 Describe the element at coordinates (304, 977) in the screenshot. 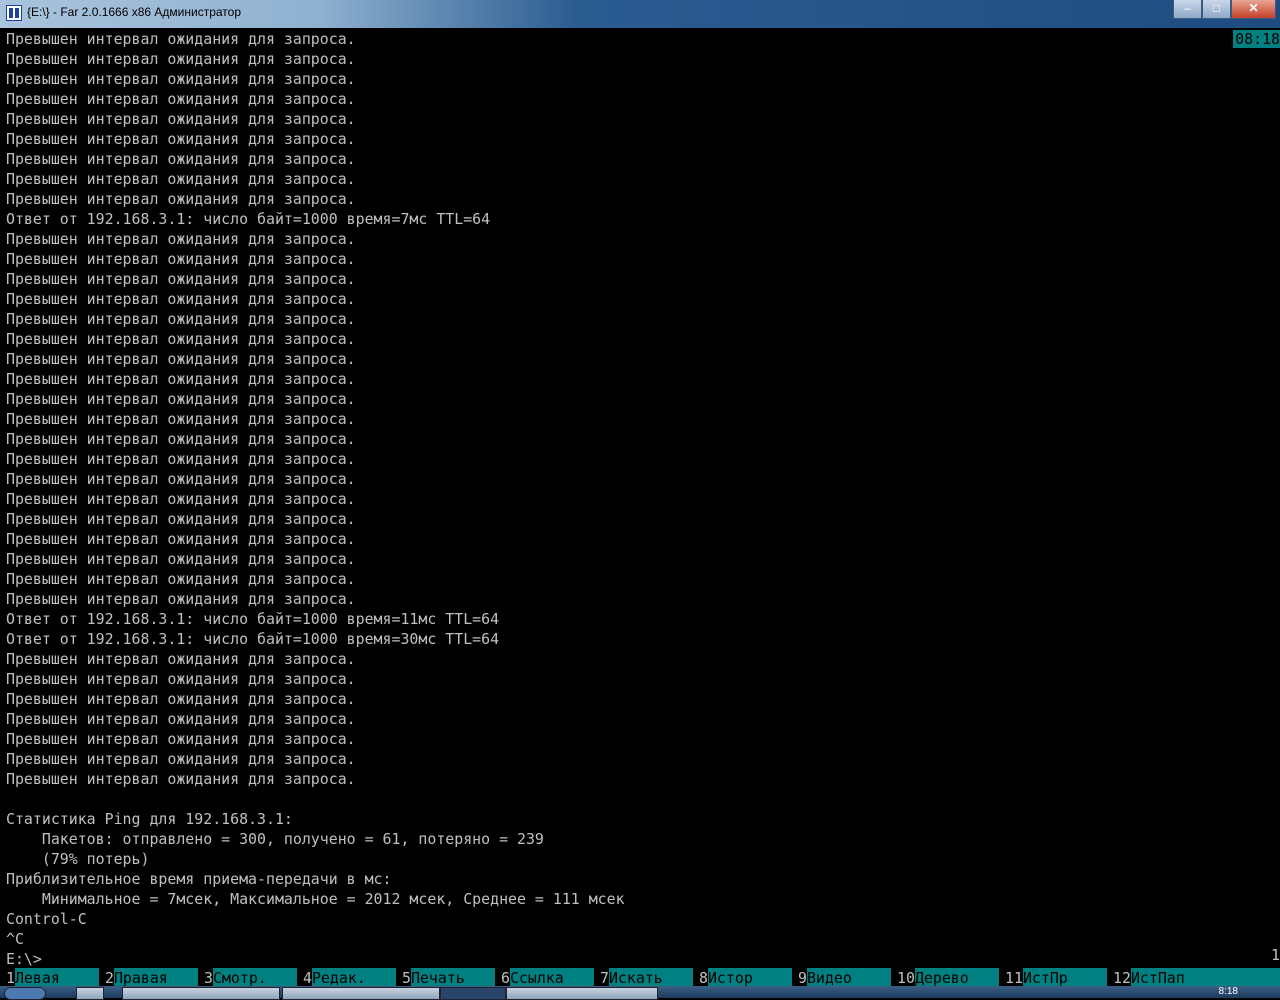

I see `fkey-number: 4` at that location.